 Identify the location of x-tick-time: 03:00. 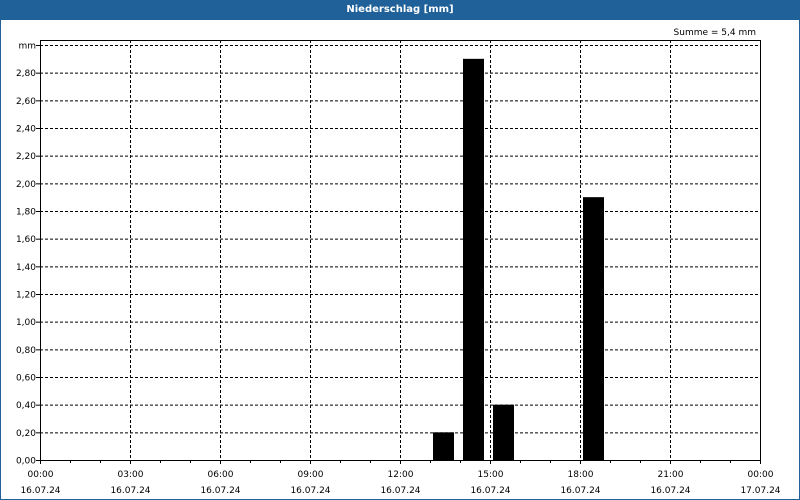
(131, 475).